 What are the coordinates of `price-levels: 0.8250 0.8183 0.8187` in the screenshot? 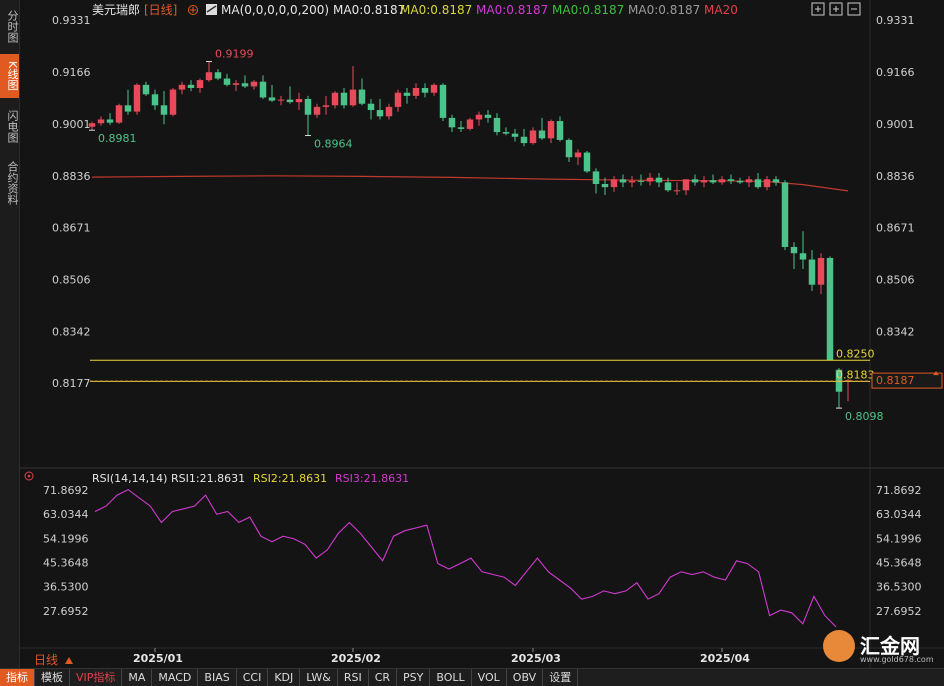 It's located at (516, 368).